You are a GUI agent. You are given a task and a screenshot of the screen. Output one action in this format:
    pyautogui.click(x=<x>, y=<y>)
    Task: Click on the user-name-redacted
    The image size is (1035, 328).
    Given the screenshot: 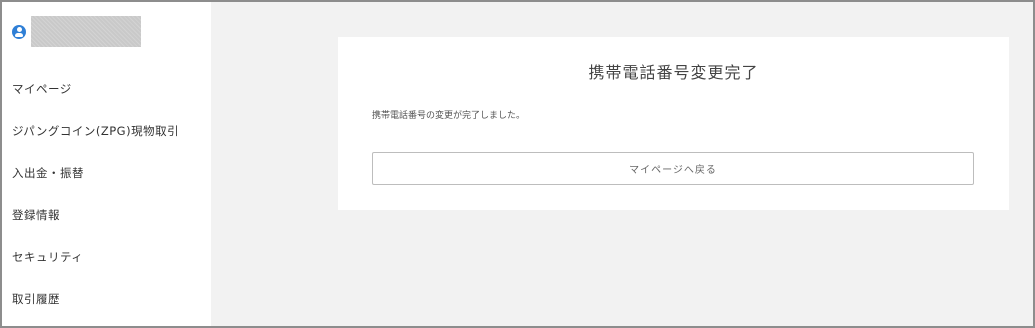 What is the action you would take?
    pyautogui.click(x=86, y=31)
    